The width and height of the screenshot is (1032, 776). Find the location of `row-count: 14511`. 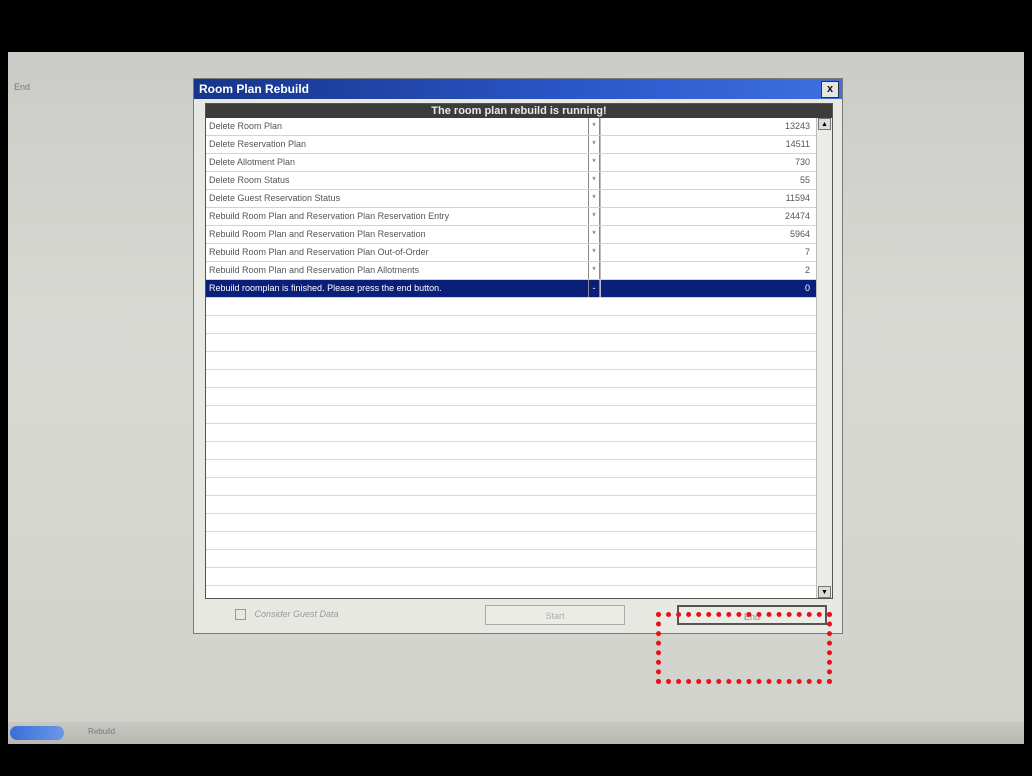

row-count: 14511 is located at coordinates (708, 144).